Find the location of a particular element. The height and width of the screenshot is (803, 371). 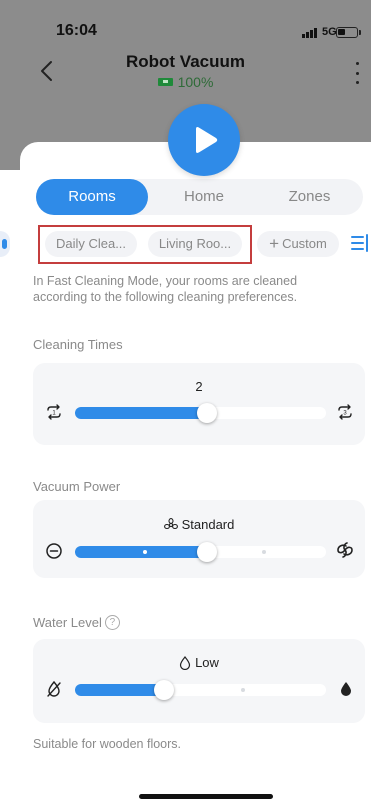

water-drop-icon is located at coordinates (185, 662).